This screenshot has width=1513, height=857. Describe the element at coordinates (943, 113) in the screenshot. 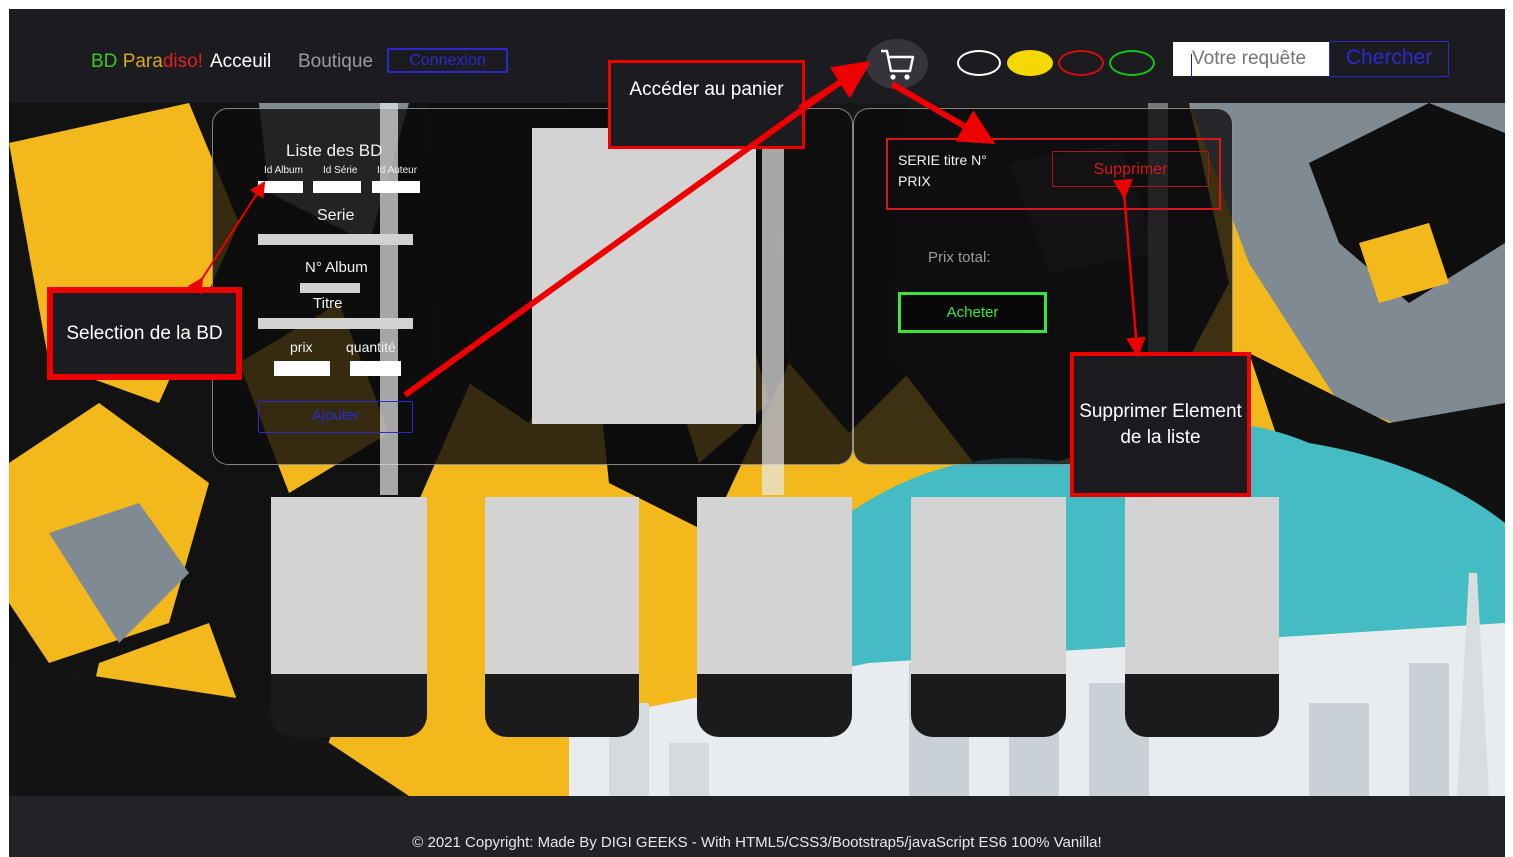

I see `arrow-cart-to-item` at that location.